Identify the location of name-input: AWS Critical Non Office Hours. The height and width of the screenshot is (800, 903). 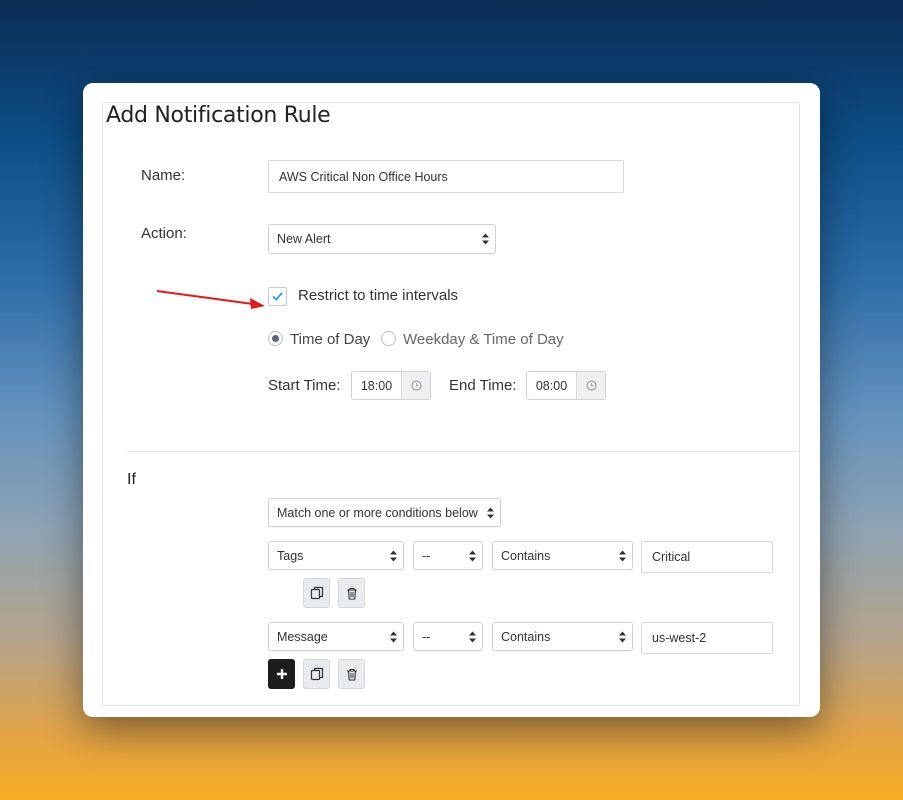
(446, 176).